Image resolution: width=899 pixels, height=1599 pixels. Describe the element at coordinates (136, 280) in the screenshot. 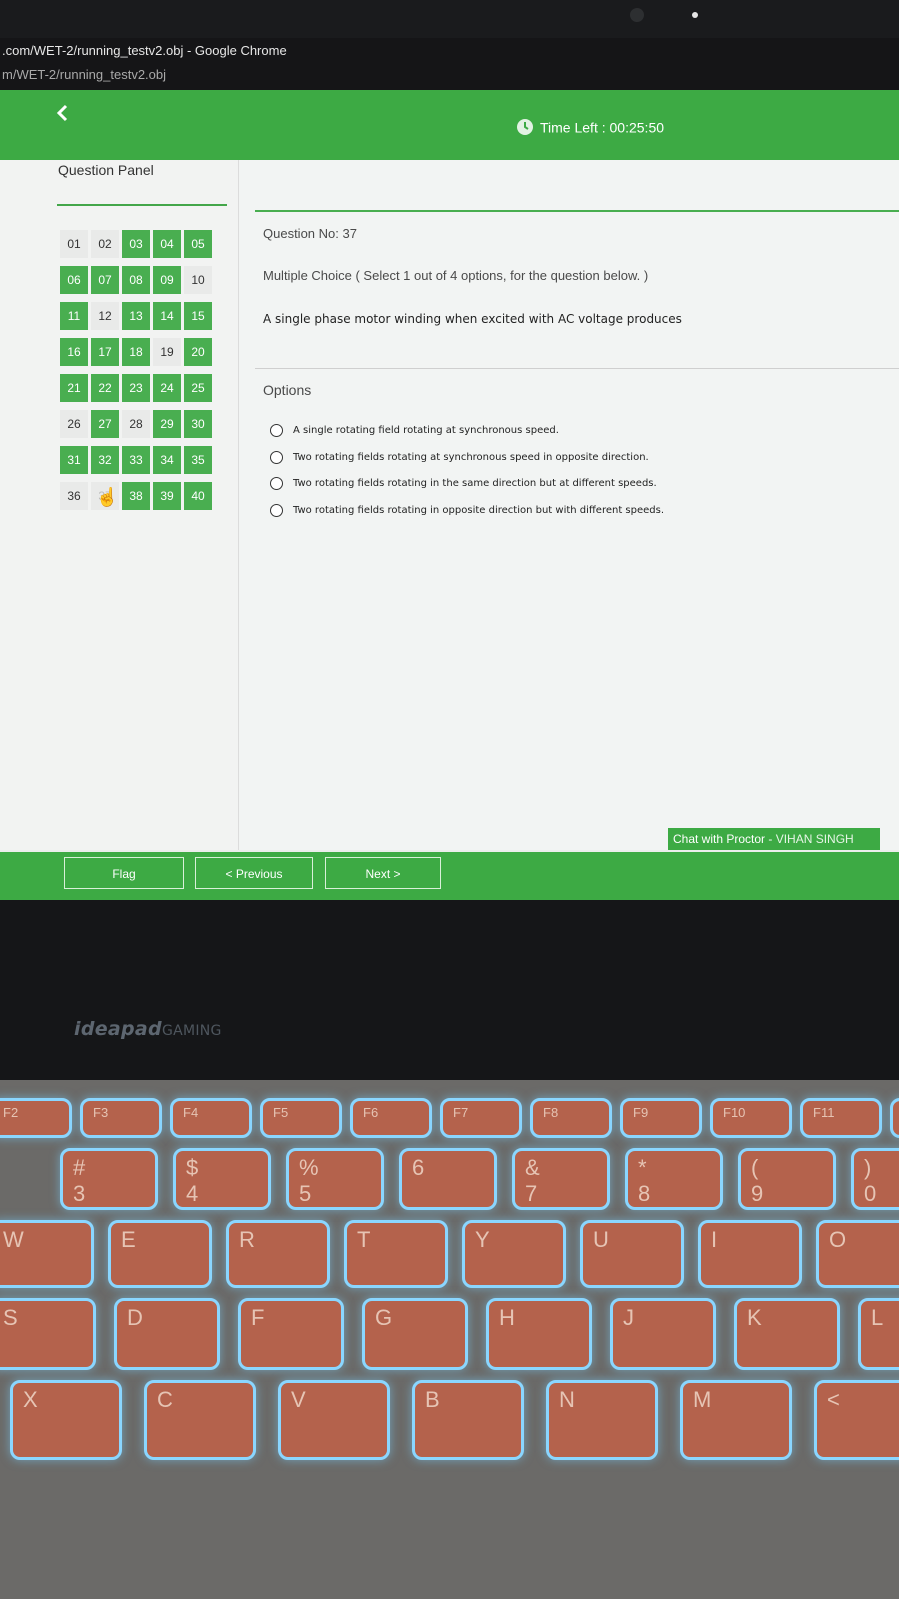

I see `question-cell-08: 08` at that location.